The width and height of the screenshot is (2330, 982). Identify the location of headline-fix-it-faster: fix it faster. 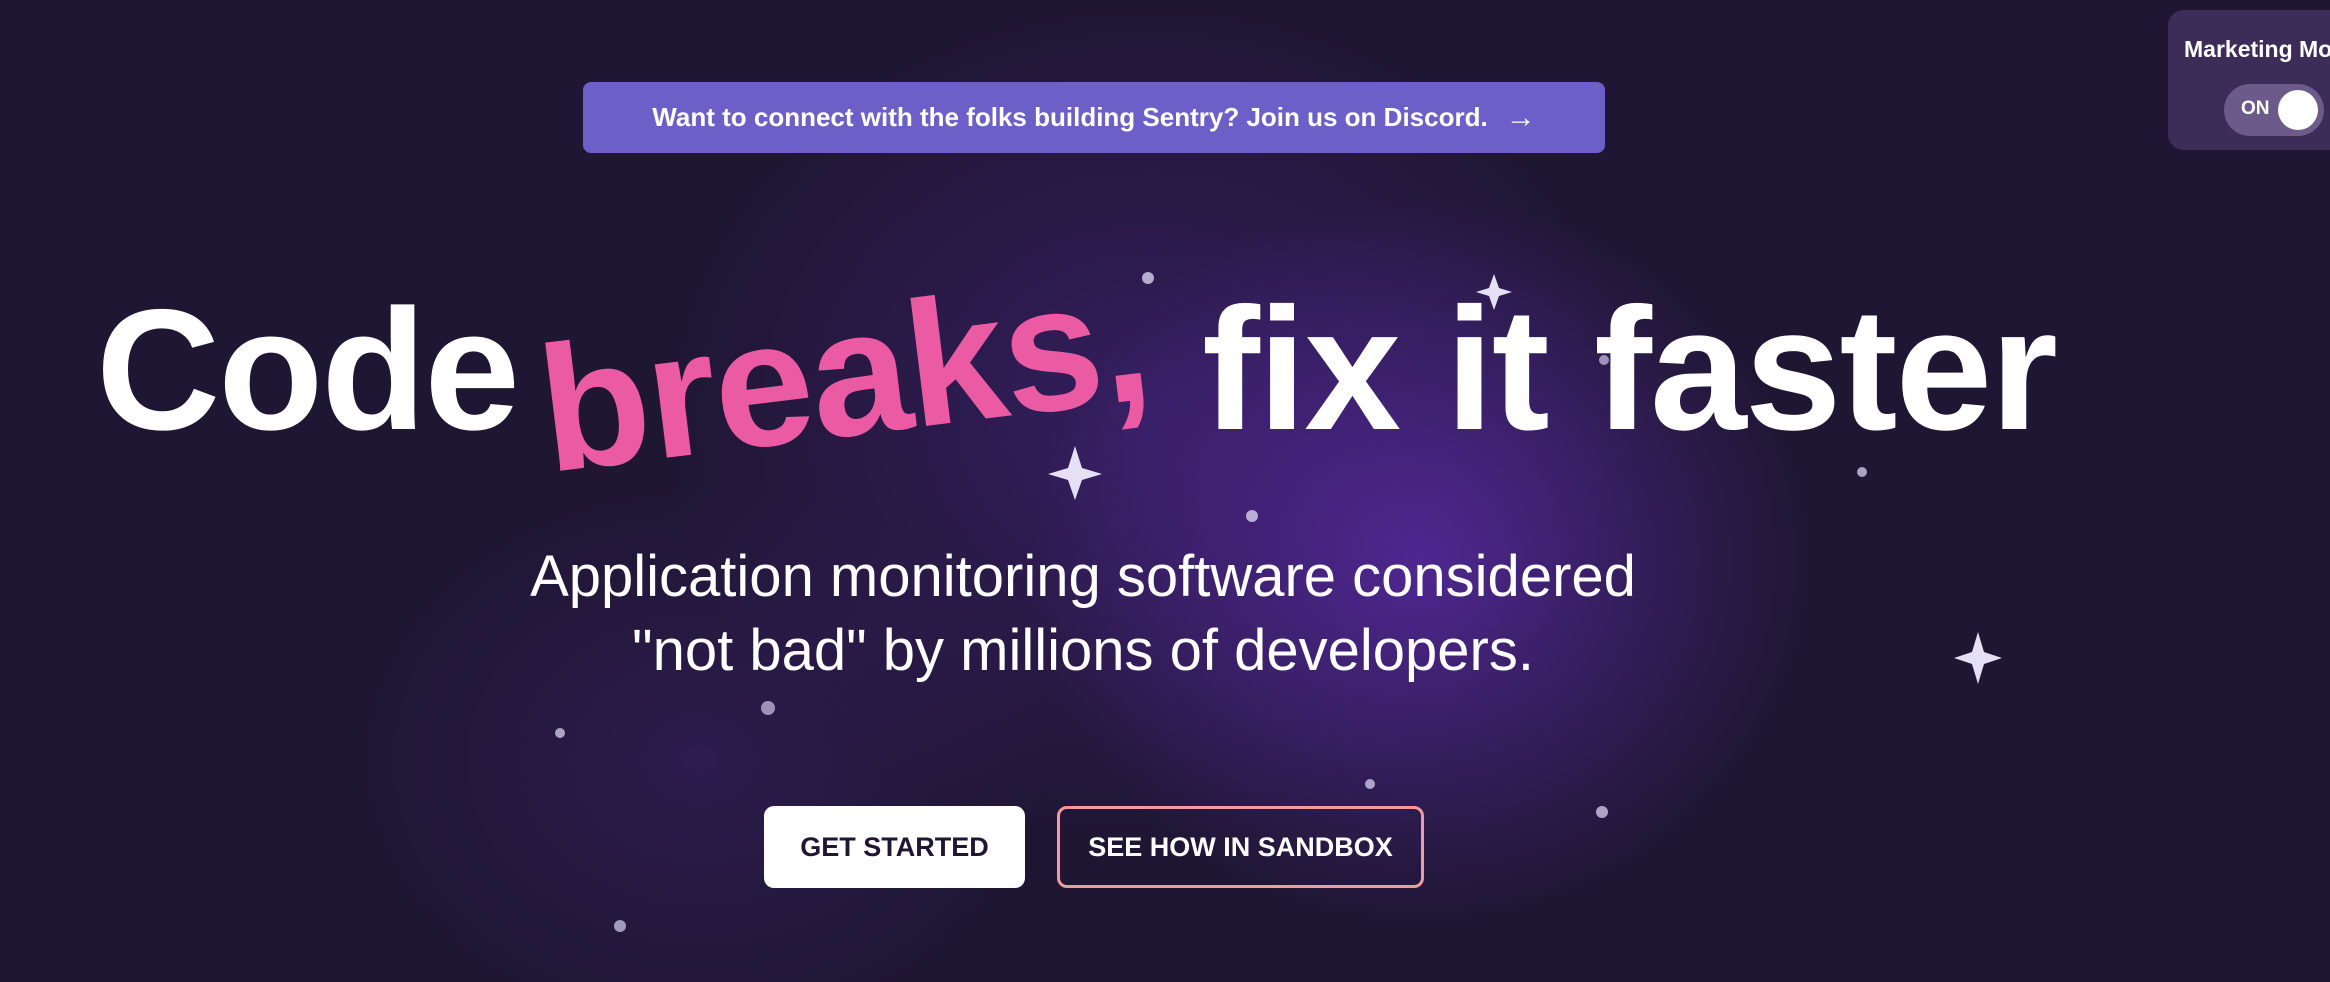
(1630, 368).